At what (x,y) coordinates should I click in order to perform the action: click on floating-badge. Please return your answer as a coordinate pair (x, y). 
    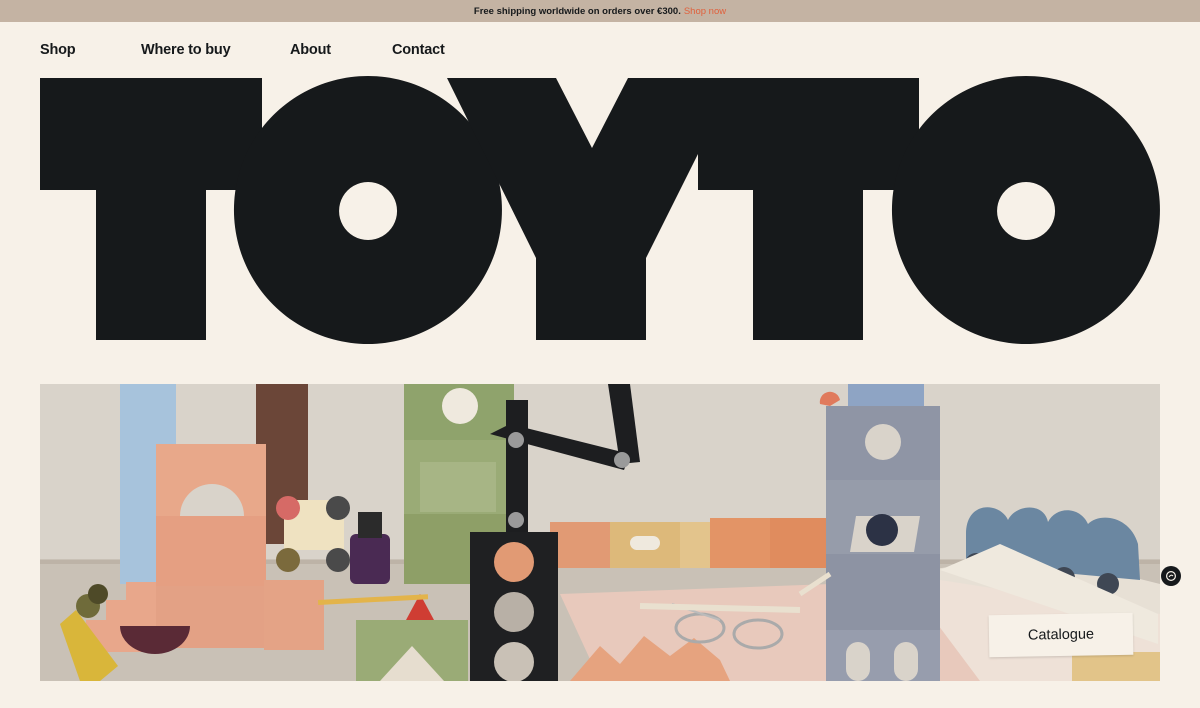
    Looking at the image, I should click on (1171, 576).